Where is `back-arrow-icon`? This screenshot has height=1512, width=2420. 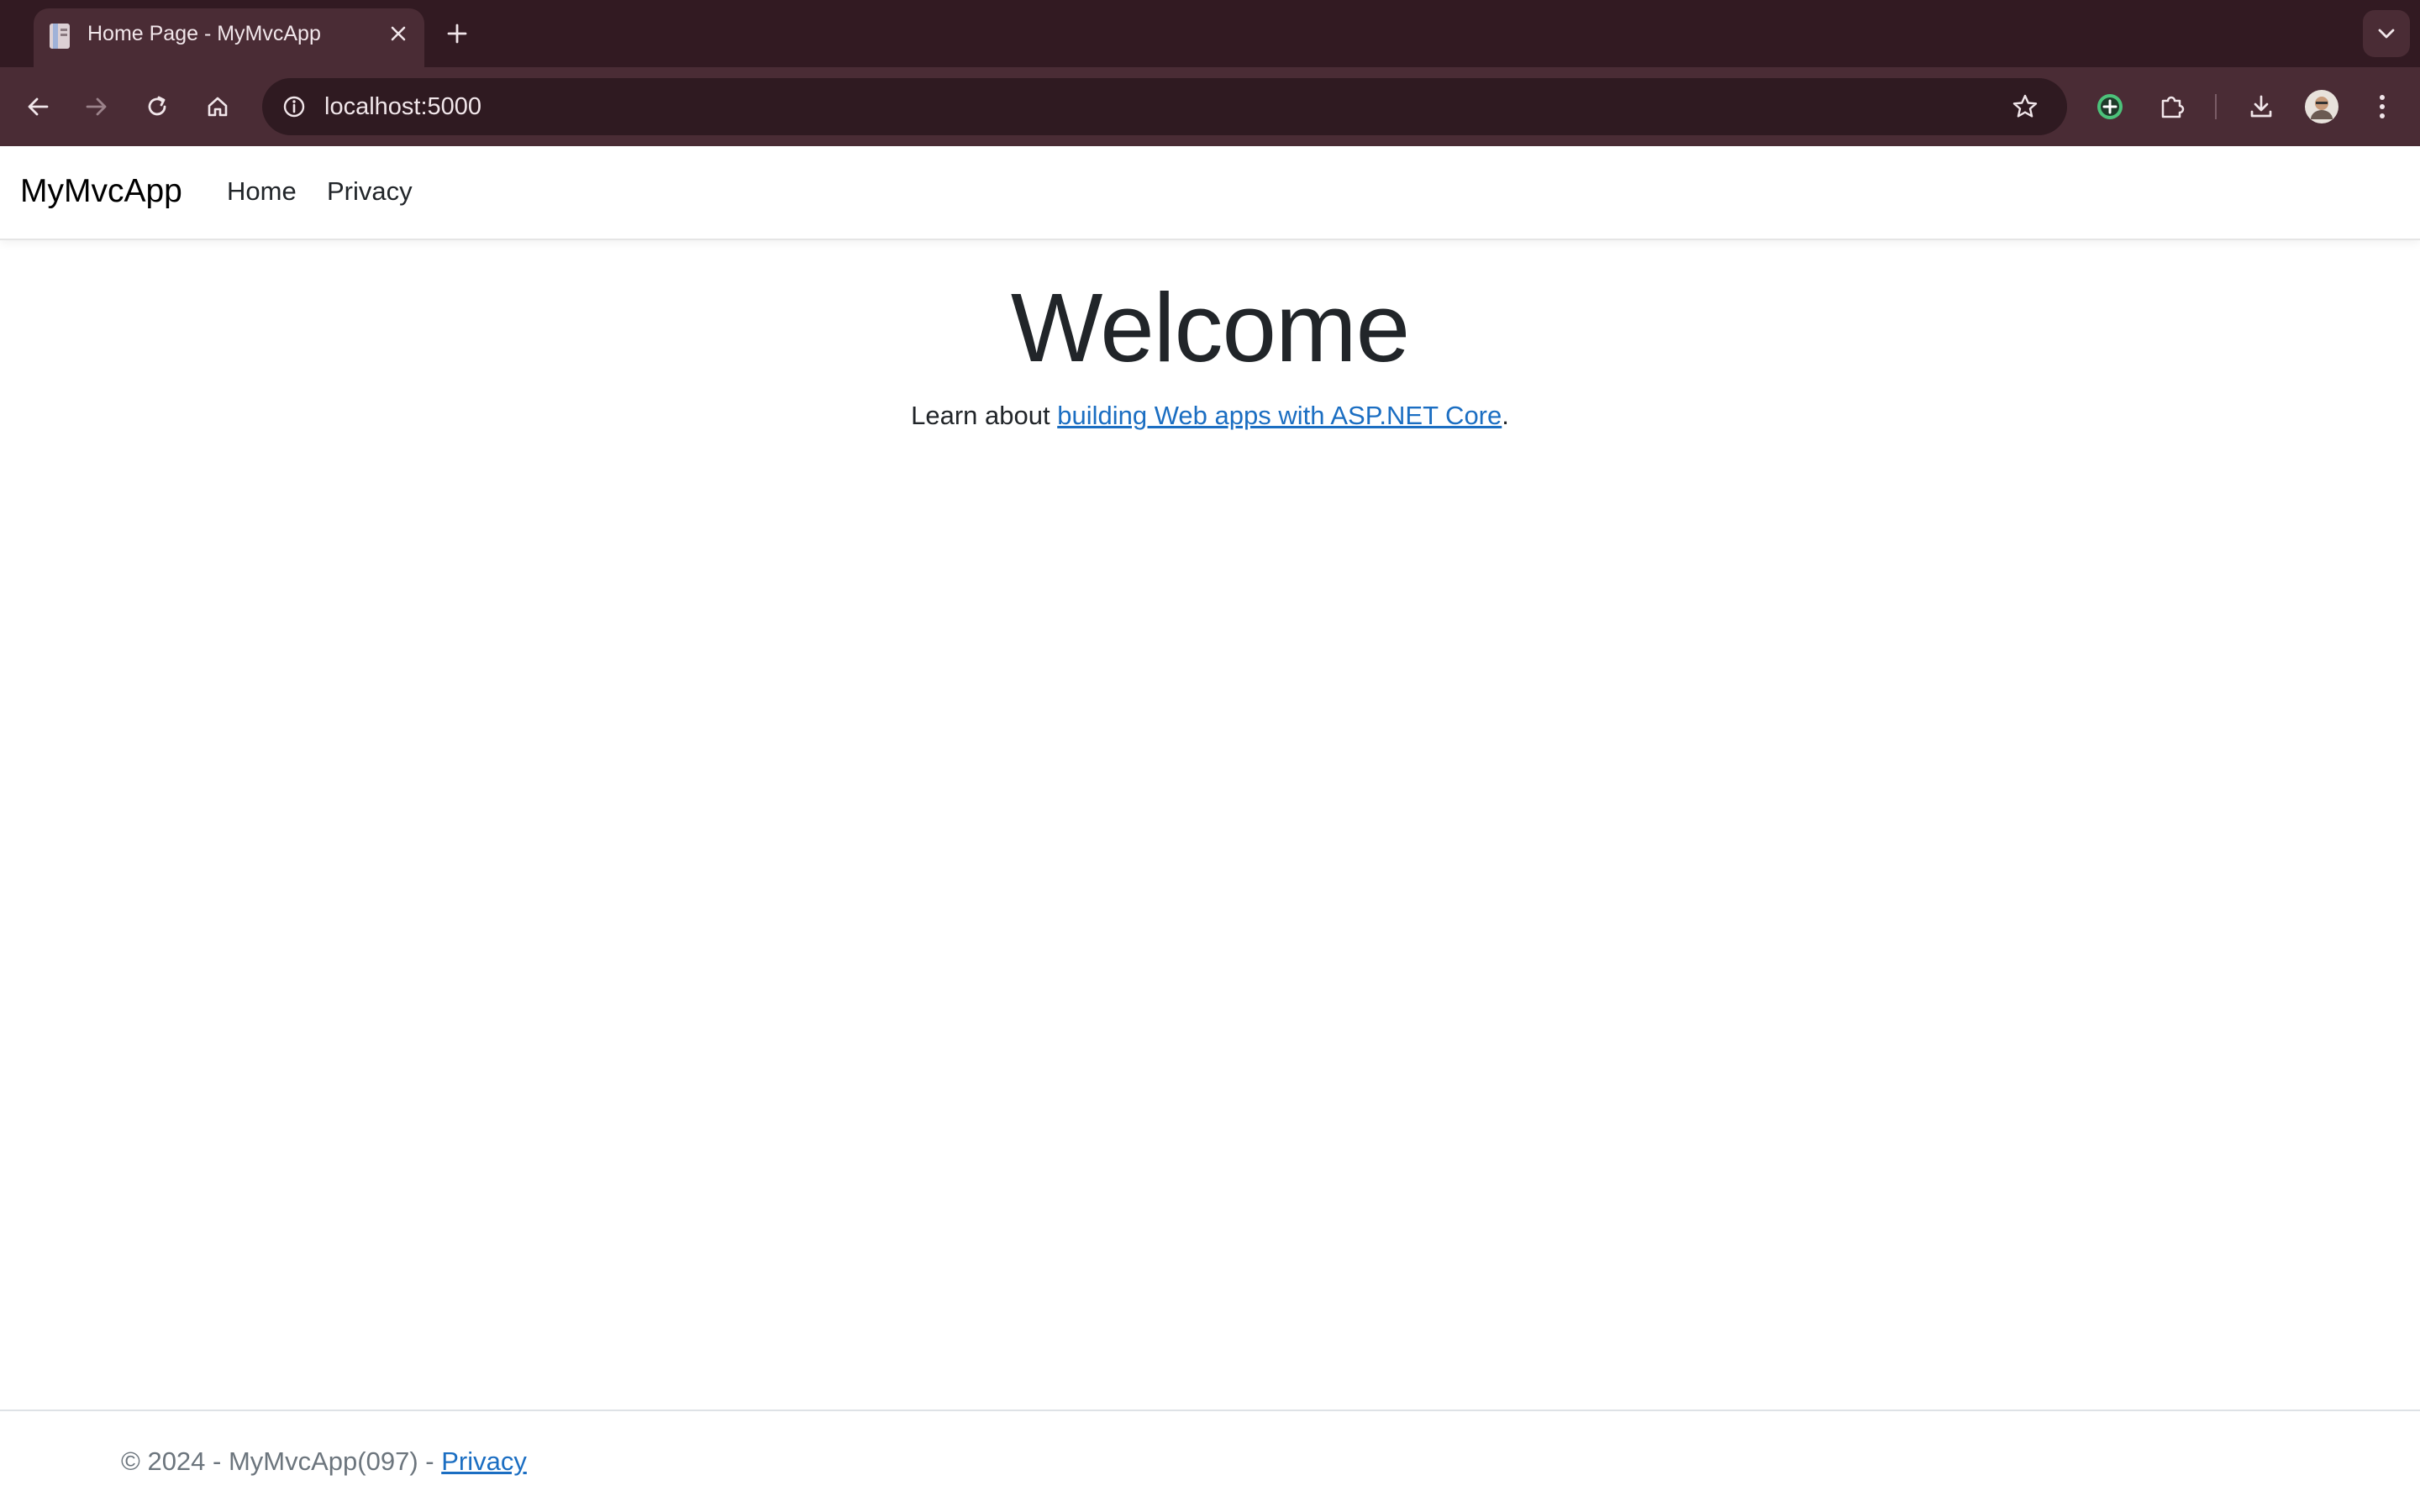
back-arrow-icon is located at coordinates (38, 107).